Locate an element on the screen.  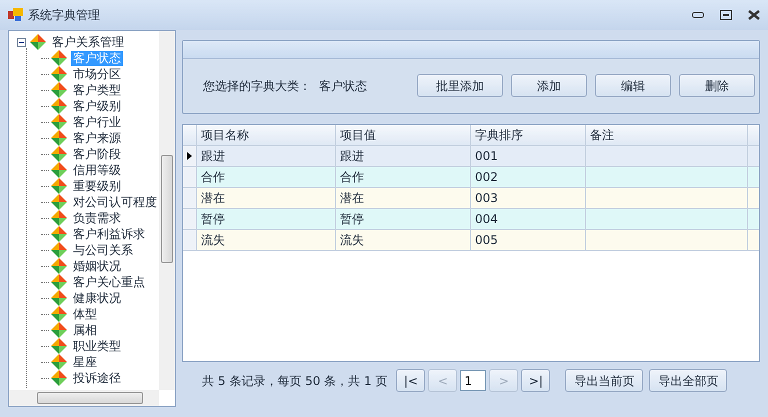
vertical-scrollbar is located at coordinates (167, 210).